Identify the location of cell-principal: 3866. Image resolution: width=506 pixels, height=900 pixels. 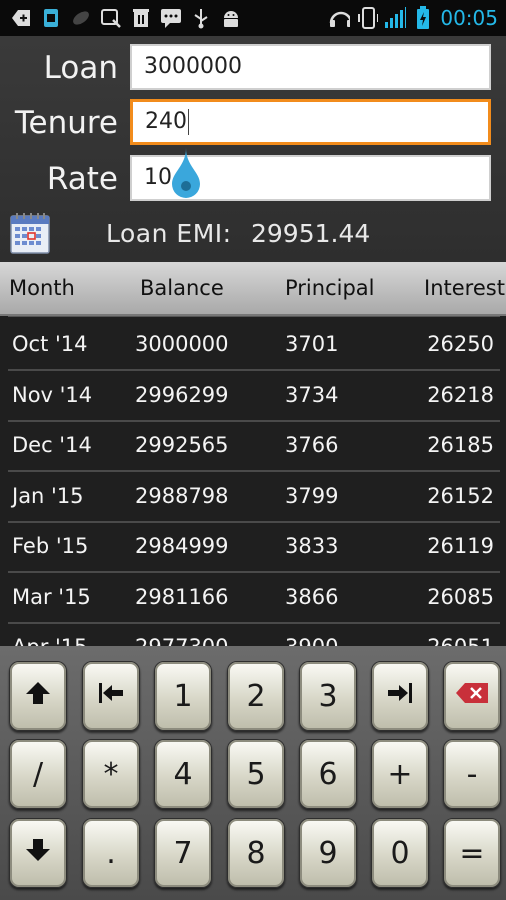
(312, 597).